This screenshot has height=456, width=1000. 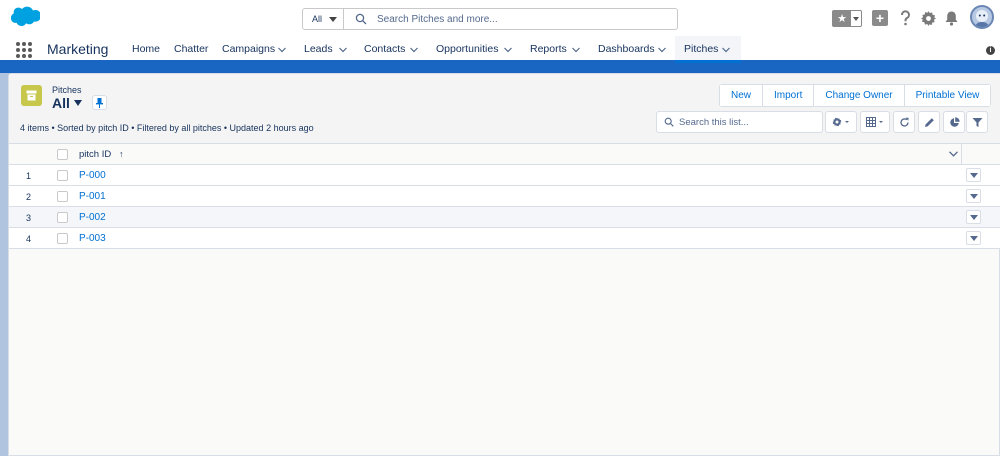 What do you see at coordinates (856, 18) in the screenshot?
I see `favorites-list-dropdown` at bounding box center [856, 18].